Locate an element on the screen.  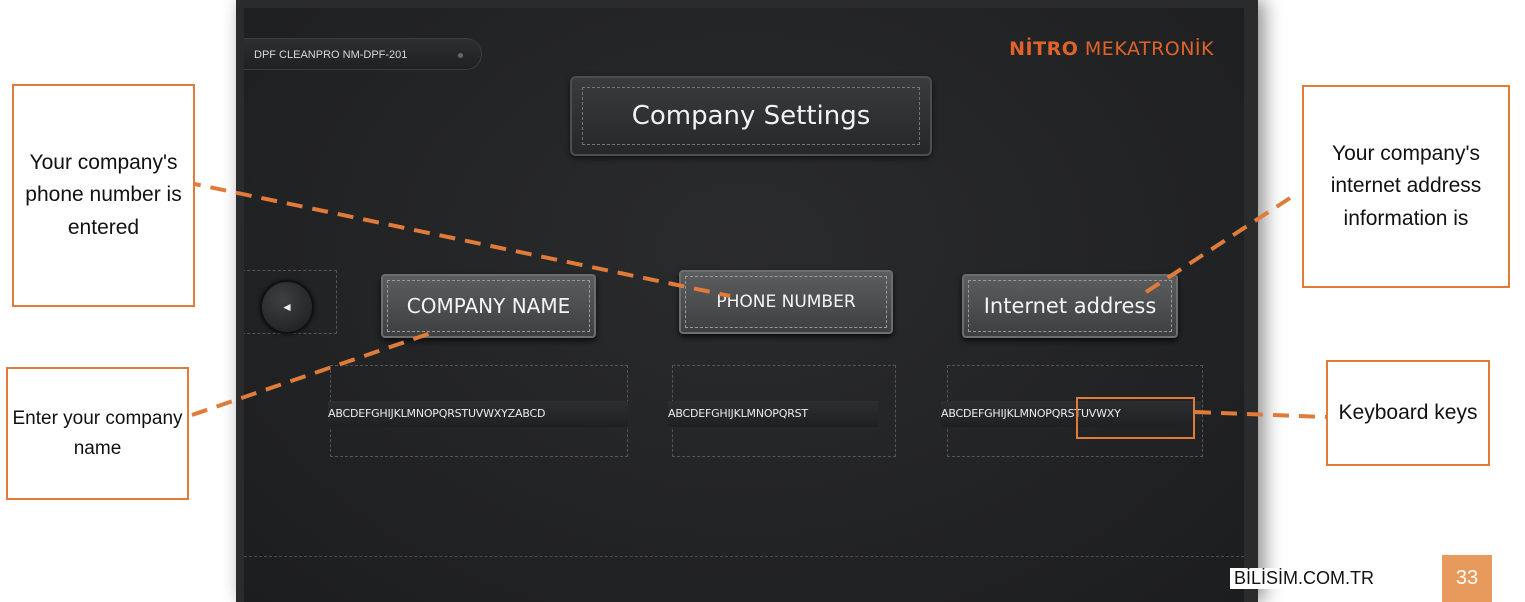
callout-name: Enter your company name is located at coordinates (97, 433).